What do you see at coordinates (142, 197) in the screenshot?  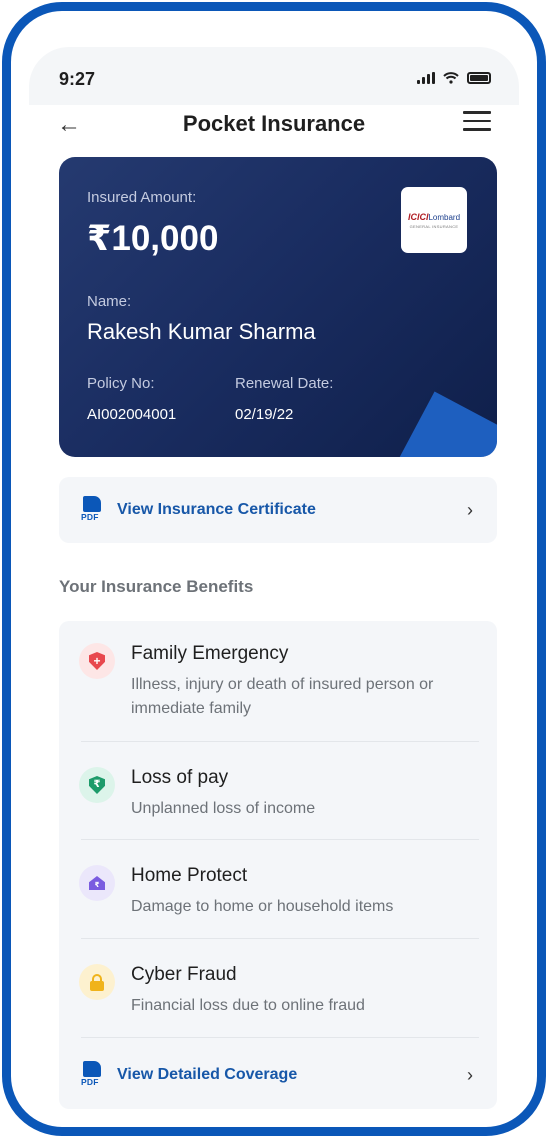 I see `insured-amount-label: Insured Amount:` at bounding box center [142, 197].